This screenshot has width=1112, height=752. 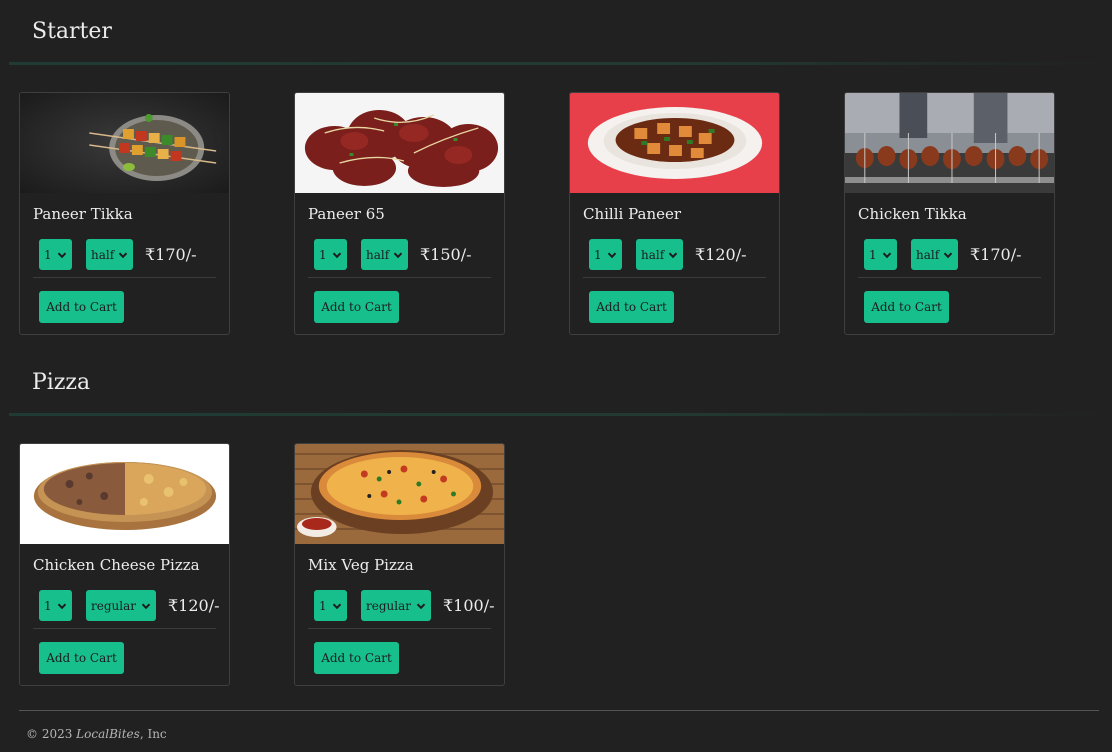 What do you see at coordinates (399, 494) in the screenshot?
I see `mix-veg-pizza-image` at bounding box center [399, 494].